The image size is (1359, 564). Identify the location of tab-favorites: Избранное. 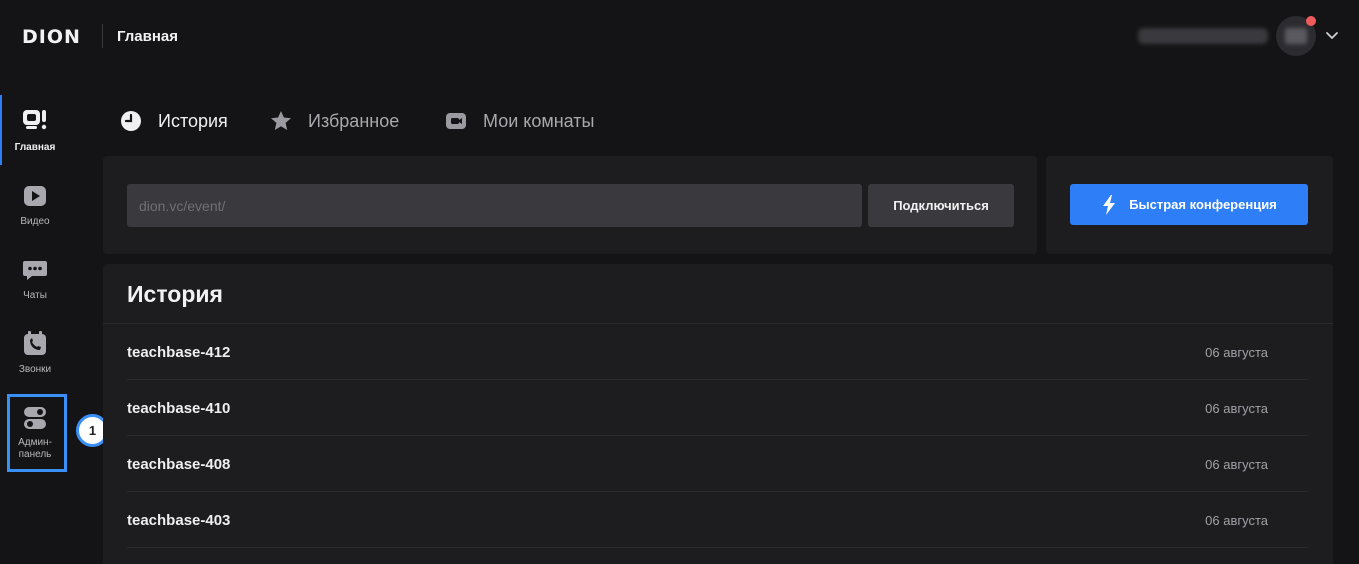
(334, 121).